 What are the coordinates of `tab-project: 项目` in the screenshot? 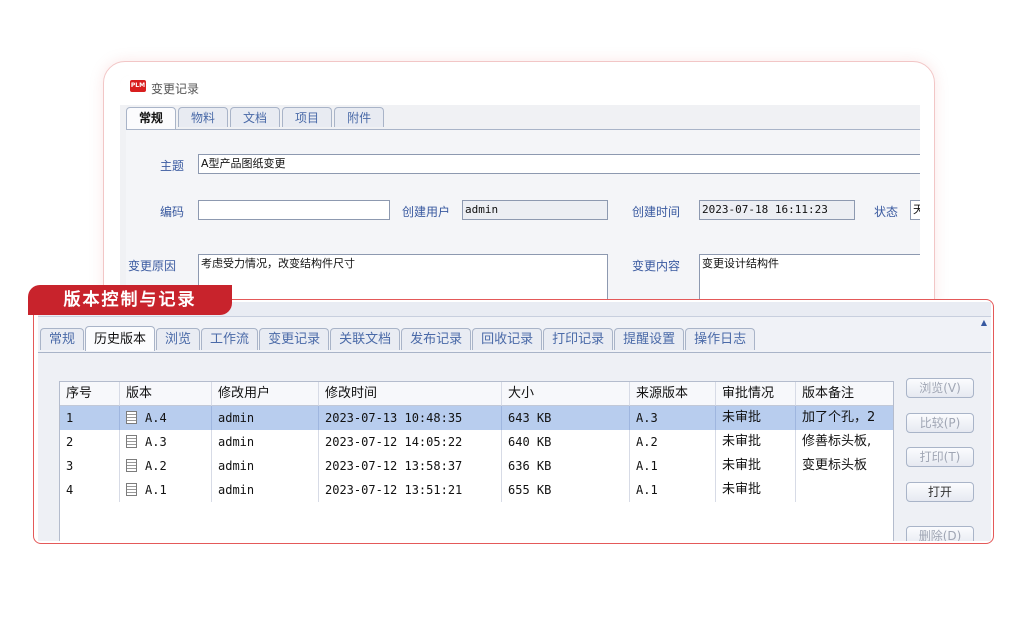 It's located at (307, 117).